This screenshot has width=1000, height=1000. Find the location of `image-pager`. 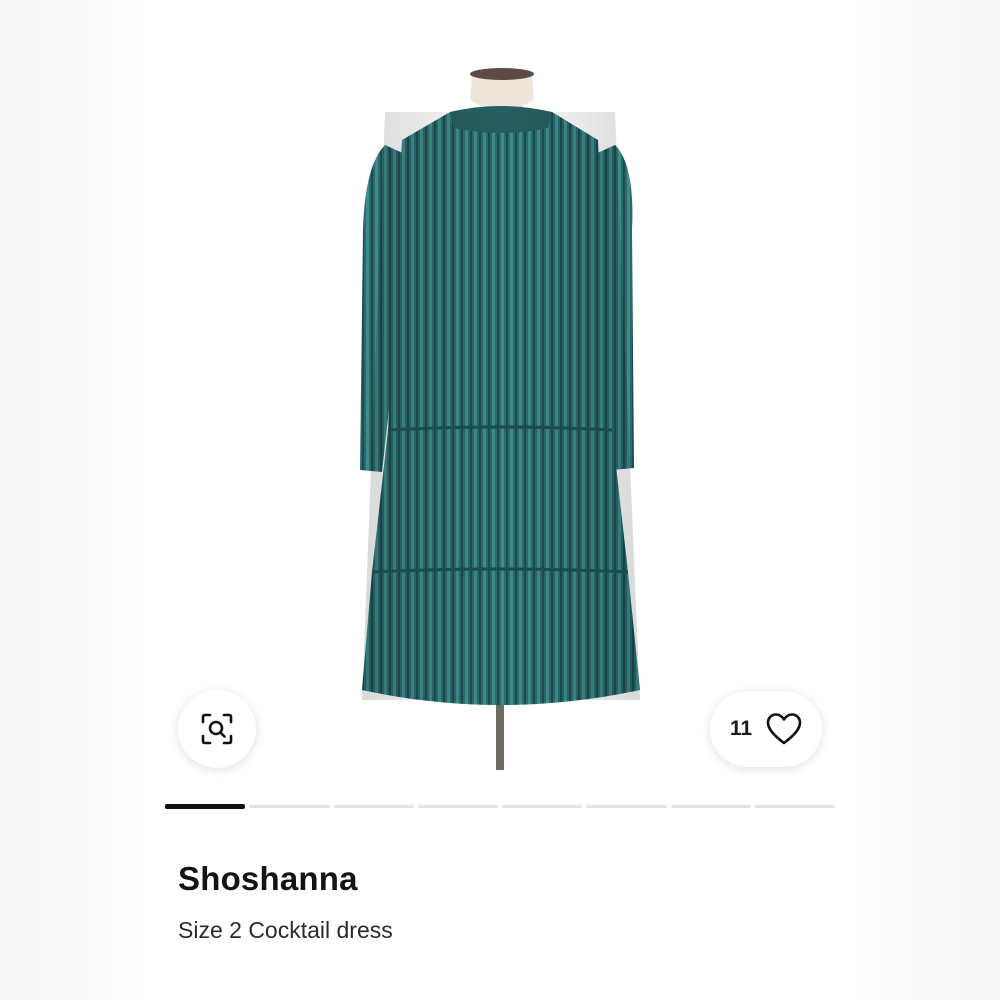

image-pager is located at coordinates (500, 807).